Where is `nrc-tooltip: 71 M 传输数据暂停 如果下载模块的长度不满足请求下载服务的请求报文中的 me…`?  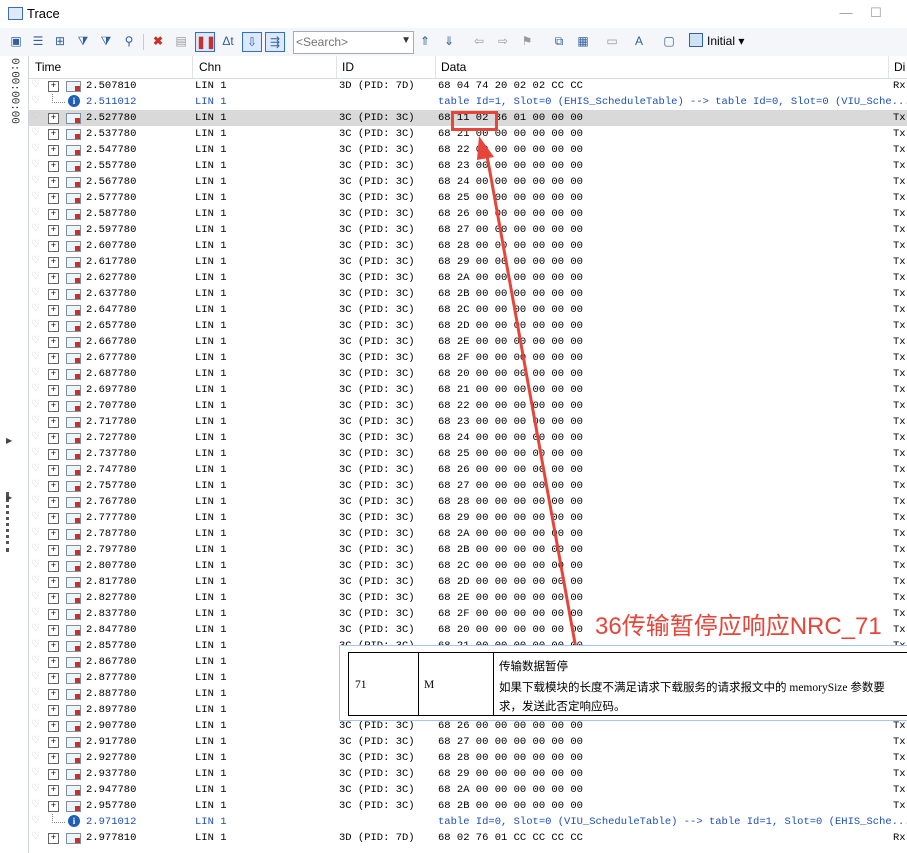
nrc-tooltip: 71 M 传输数据暂停 如果下载模块的长度不满足请求下载服务的请求报文中的 me… is located at coordinates (623, 683).